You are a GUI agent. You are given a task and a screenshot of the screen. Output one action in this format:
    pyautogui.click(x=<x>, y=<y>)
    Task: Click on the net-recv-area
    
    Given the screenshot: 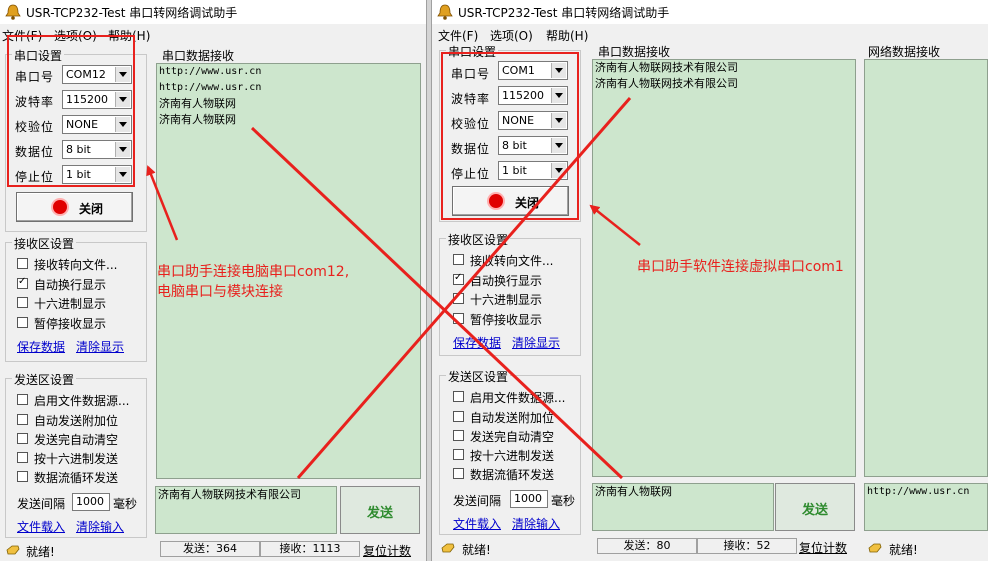 What is the action you would take?
    pyautogui.click(x=926, y=268)
    